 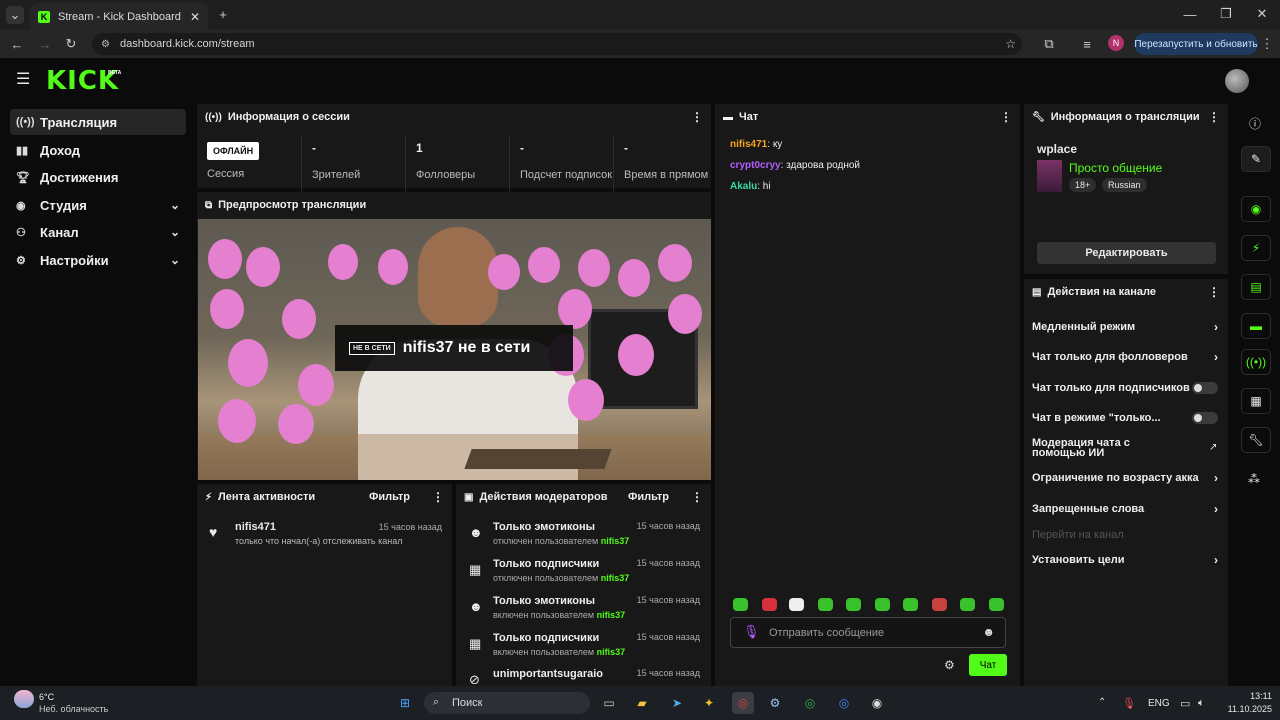 I want to click on relaunch-update-button: Перезапустить и обновить, so click(x=1196, y=44).